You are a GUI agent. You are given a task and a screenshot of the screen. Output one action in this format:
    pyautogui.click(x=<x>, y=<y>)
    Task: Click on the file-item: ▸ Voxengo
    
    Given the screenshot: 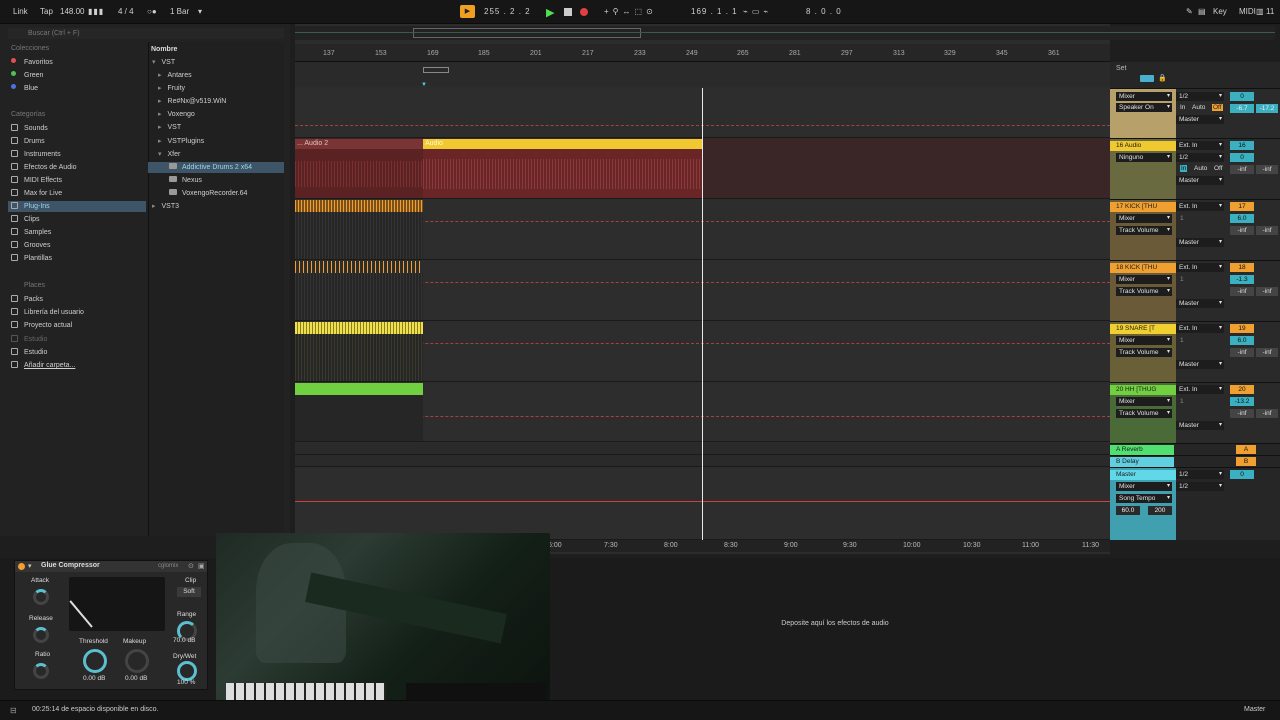 What is the action you would take?
    pyautogui.click(x=176, y=114)
    